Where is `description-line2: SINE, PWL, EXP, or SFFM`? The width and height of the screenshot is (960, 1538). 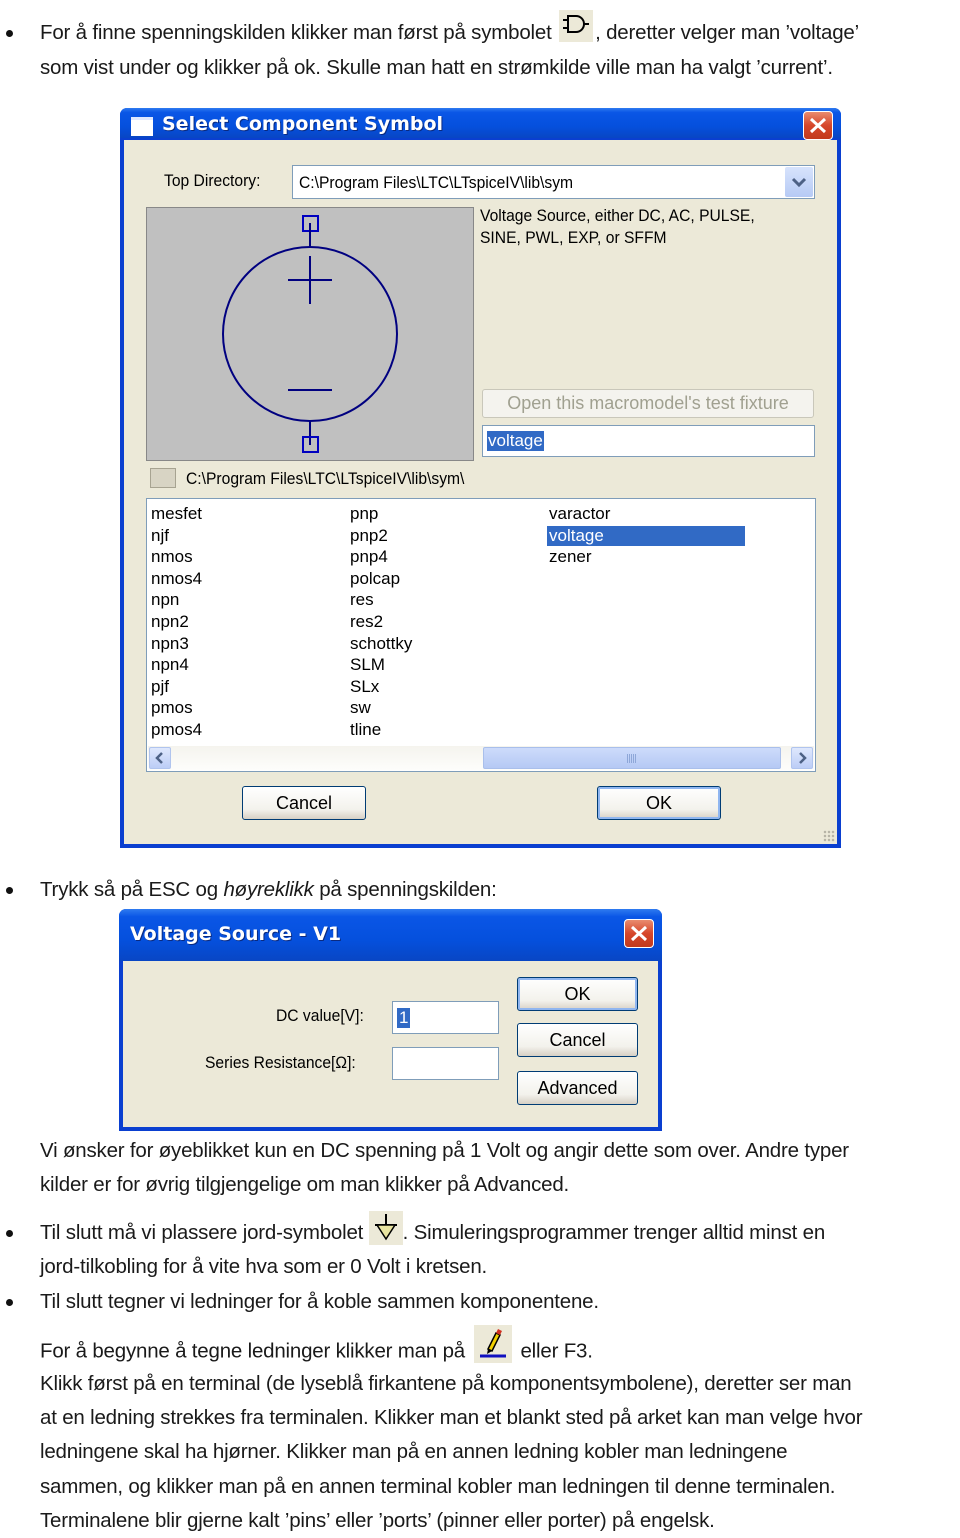
description-line2: SINE, PWL, EXP, or SFFM is located at coordinates (573, 237).